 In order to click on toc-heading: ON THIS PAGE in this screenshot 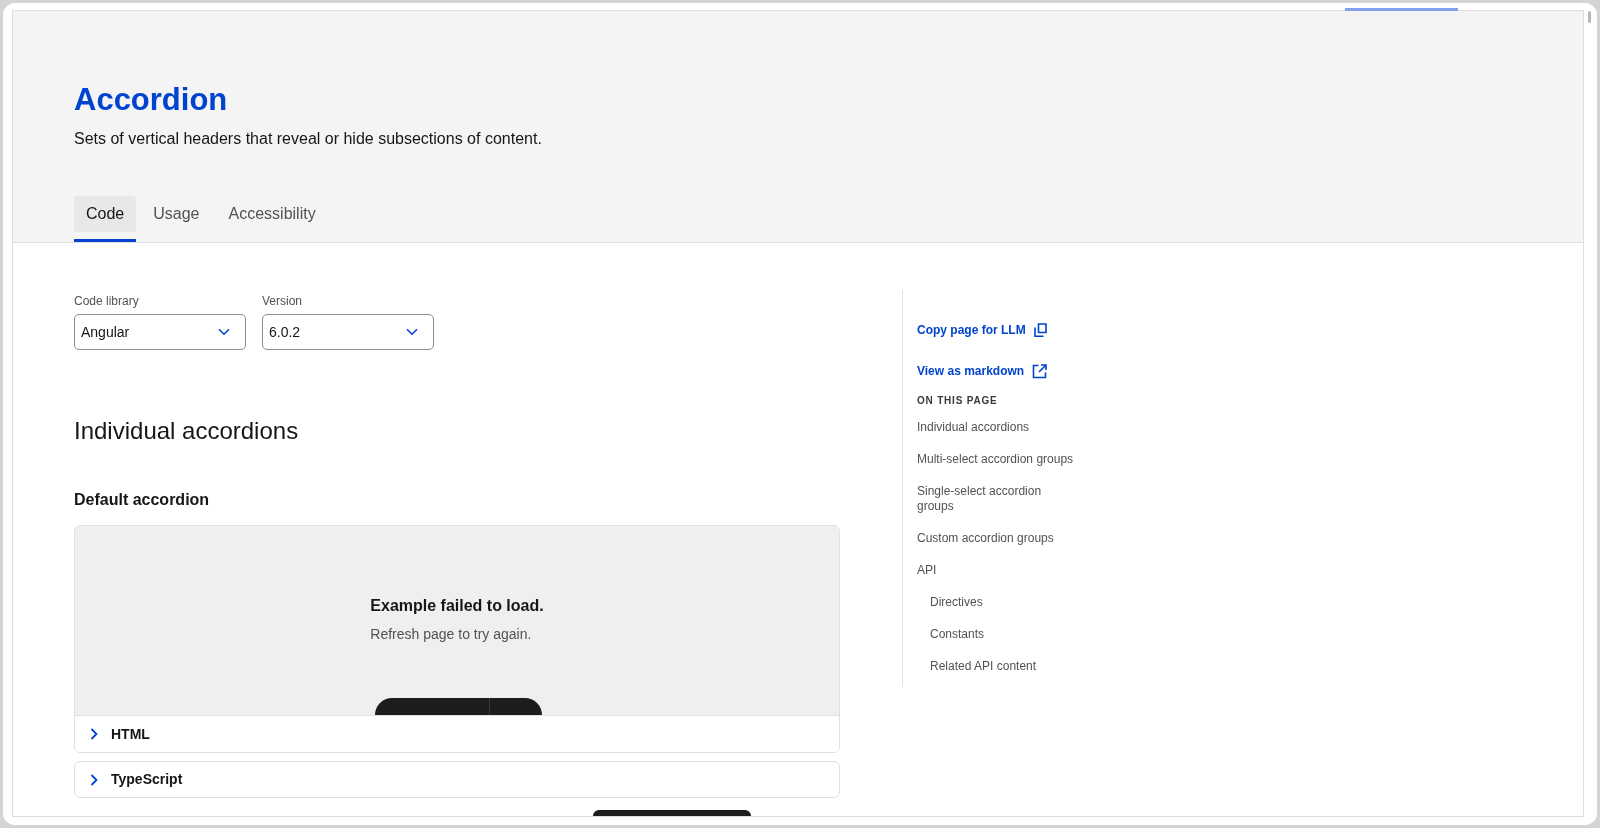, I will do `click(957, 401)`.